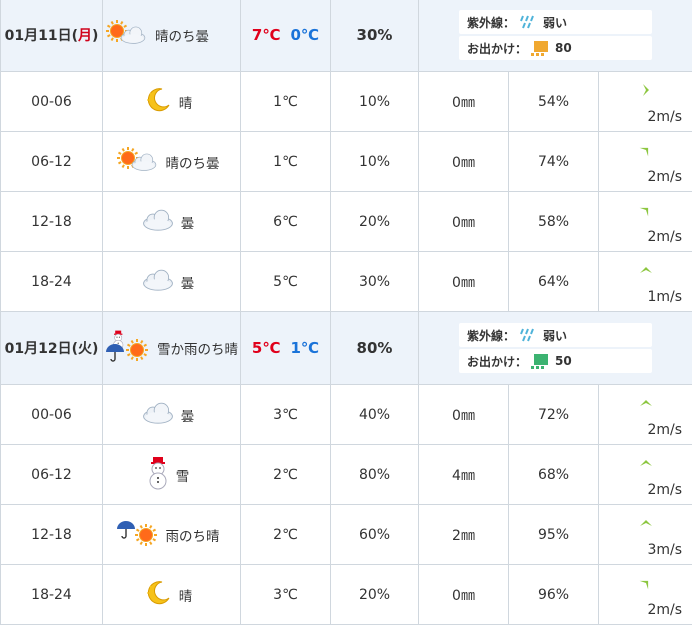  Describe the element at coordinates (128, 348) in the screenshot. I see `snow-or-rain-then-sun-icon` at that location.